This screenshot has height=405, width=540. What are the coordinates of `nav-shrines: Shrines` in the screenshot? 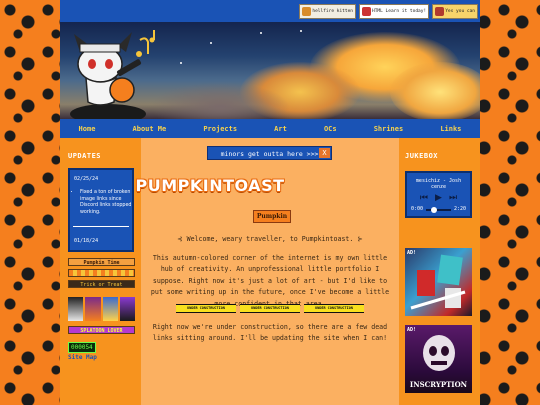 It's located at (389, 129).